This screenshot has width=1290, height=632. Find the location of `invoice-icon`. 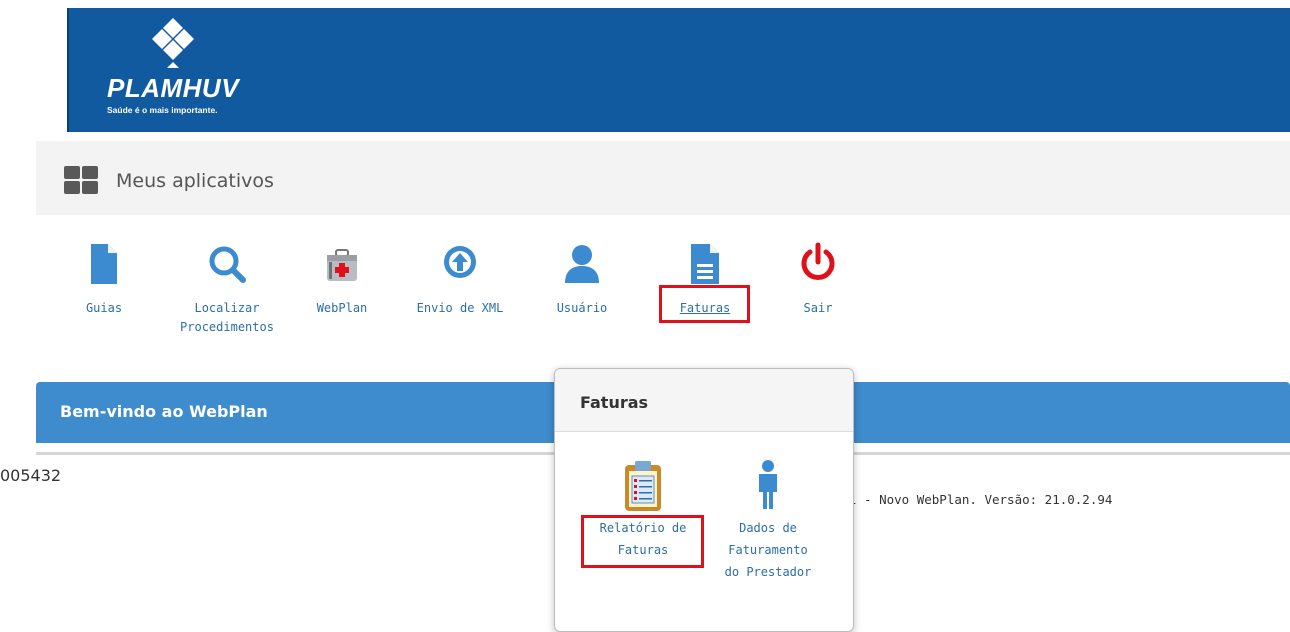

invoice-icon is located at coordinates (705, 264).